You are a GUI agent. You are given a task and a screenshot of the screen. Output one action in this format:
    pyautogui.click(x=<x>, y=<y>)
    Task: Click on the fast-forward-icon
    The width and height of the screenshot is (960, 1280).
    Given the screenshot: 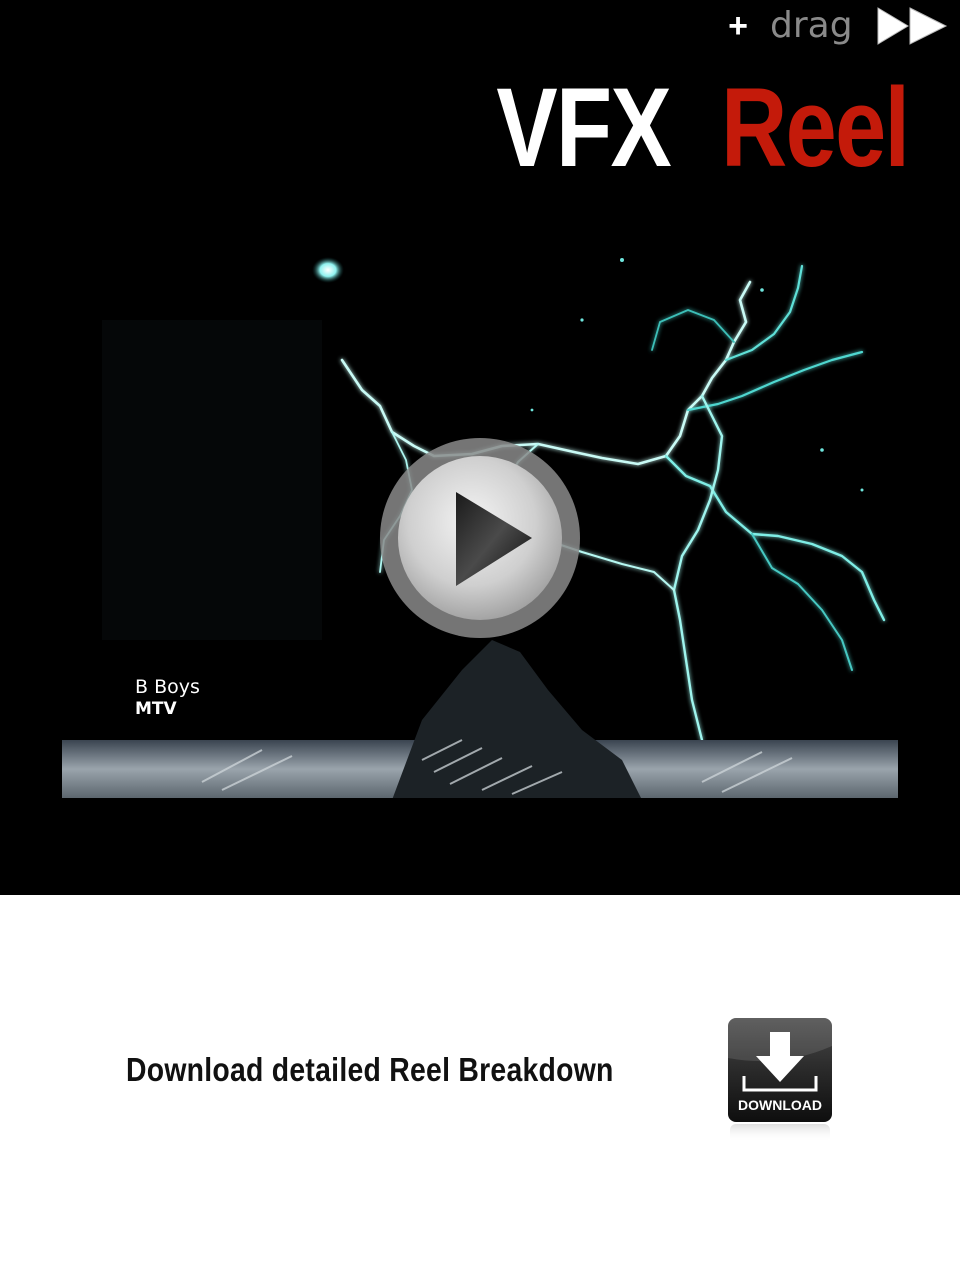 What is the action you would take?
    pyautogui.click(x=912, y=26)
    